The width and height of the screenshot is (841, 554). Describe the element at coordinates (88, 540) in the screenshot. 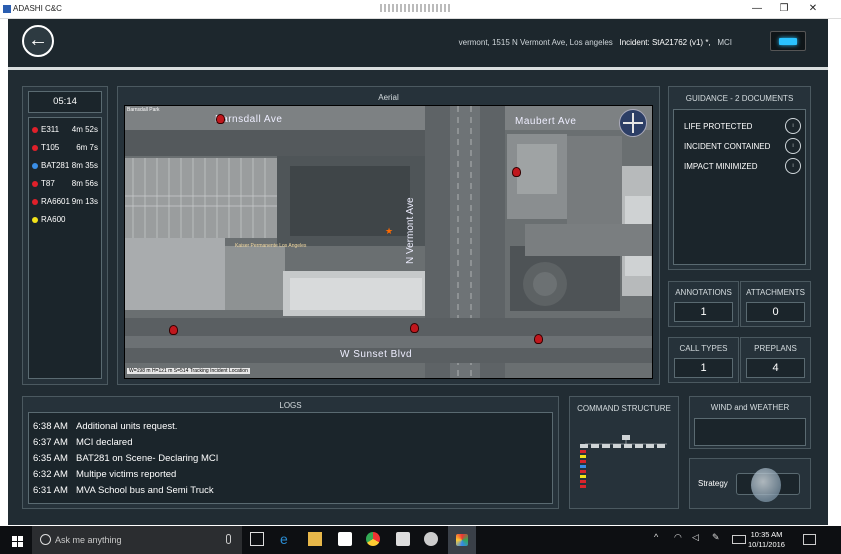

I see `search-placeholder: Ask me anything` at that location.